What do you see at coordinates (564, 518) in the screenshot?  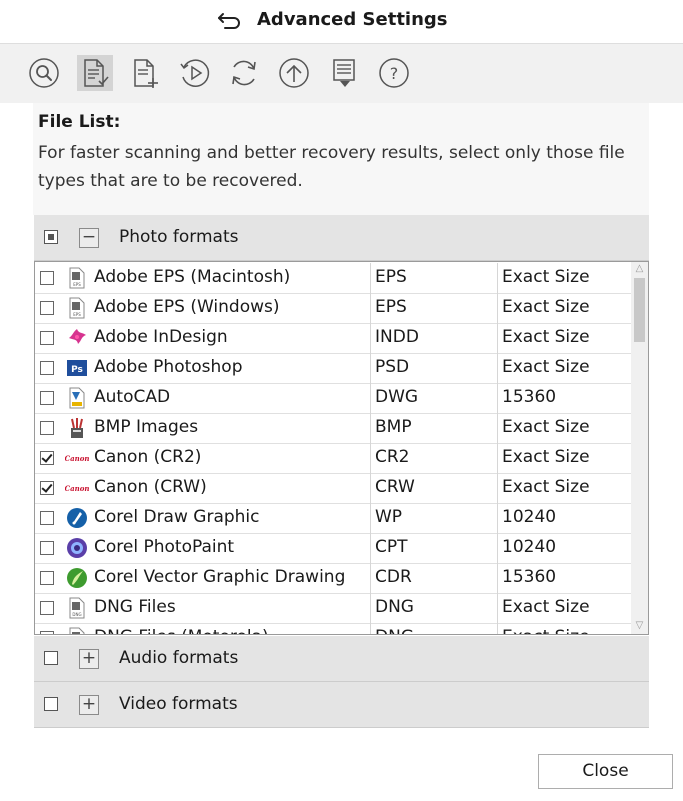 I see `size-cell: 10240` at bounding box center [564, 518].